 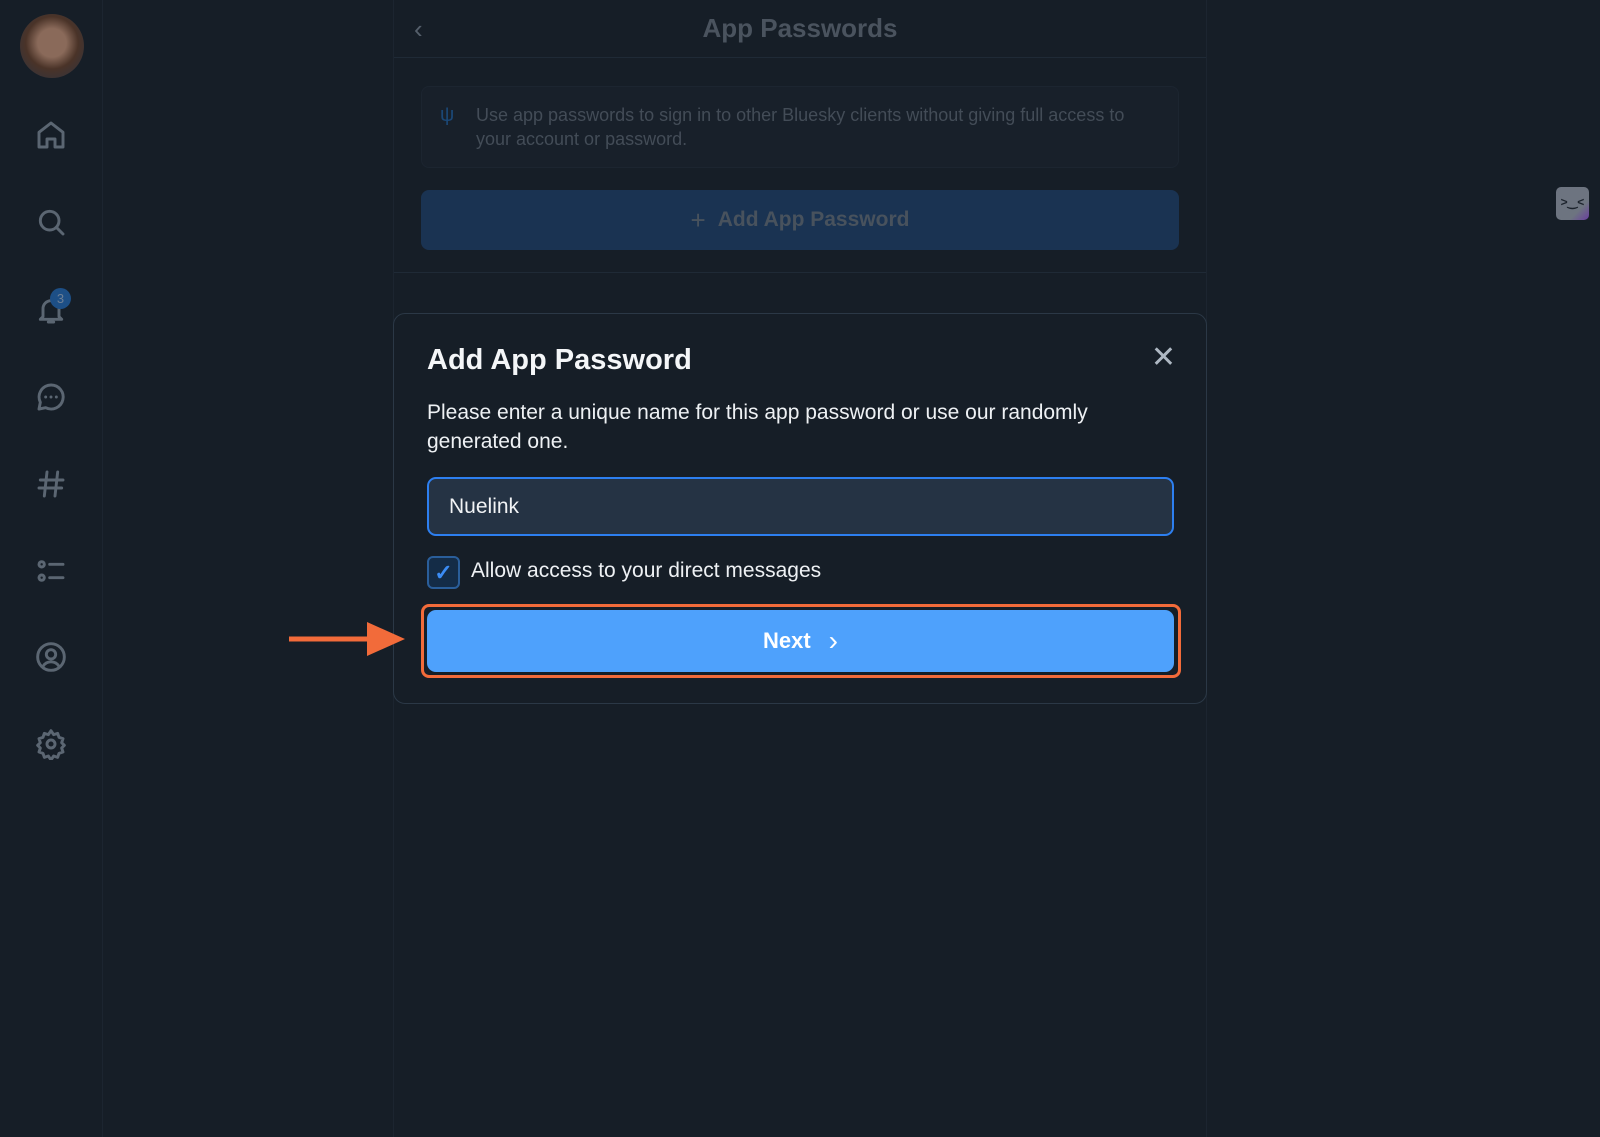 I want to click on annotation-arrow-icon, so click(x=347, y=639).